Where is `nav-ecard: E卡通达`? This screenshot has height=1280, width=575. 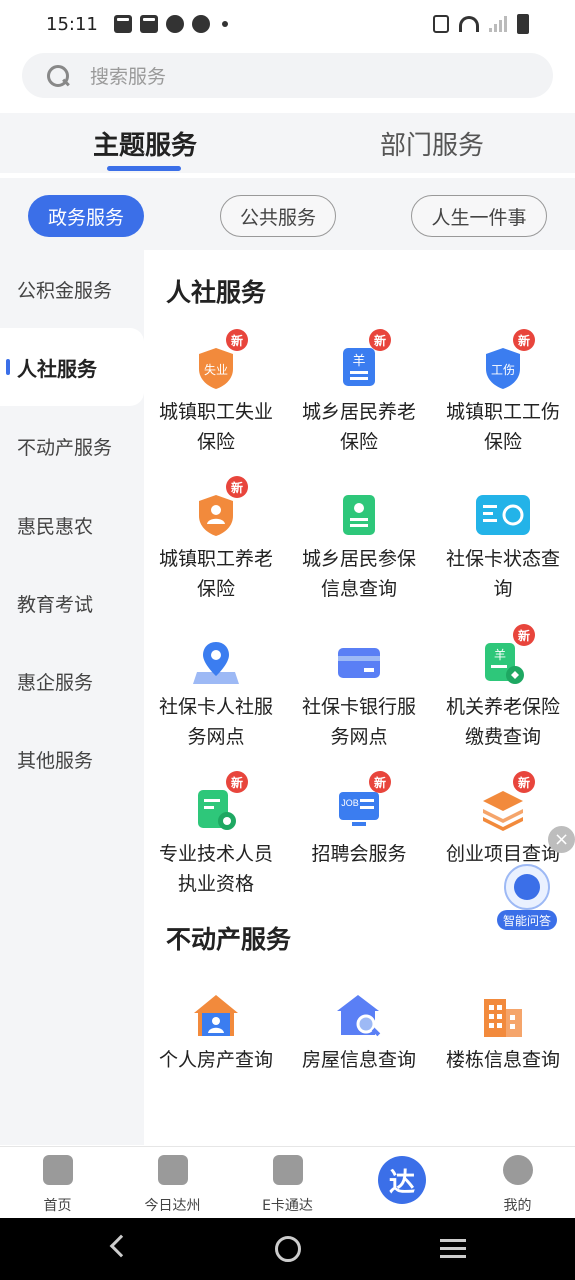
nav-ecard: E卡通达 is located at coordinates (287, 1183).